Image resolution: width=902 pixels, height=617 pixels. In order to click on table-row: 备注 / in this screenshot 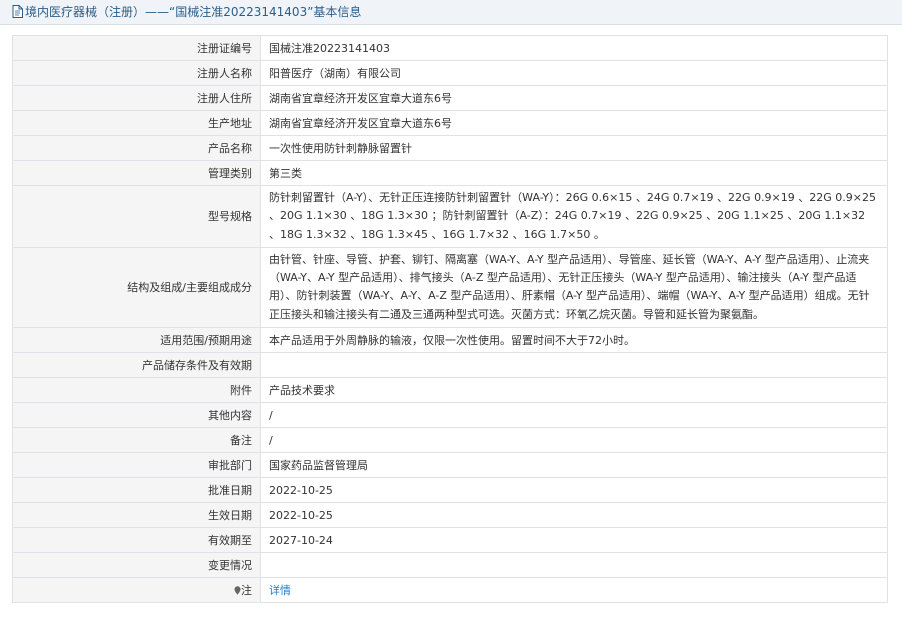, I will do `click(450, 440)`.